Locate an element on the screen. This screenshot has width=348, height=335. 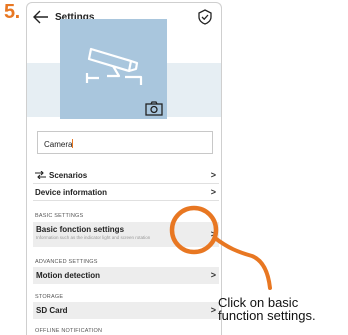
camera-image is located at coordinates (113, 69).